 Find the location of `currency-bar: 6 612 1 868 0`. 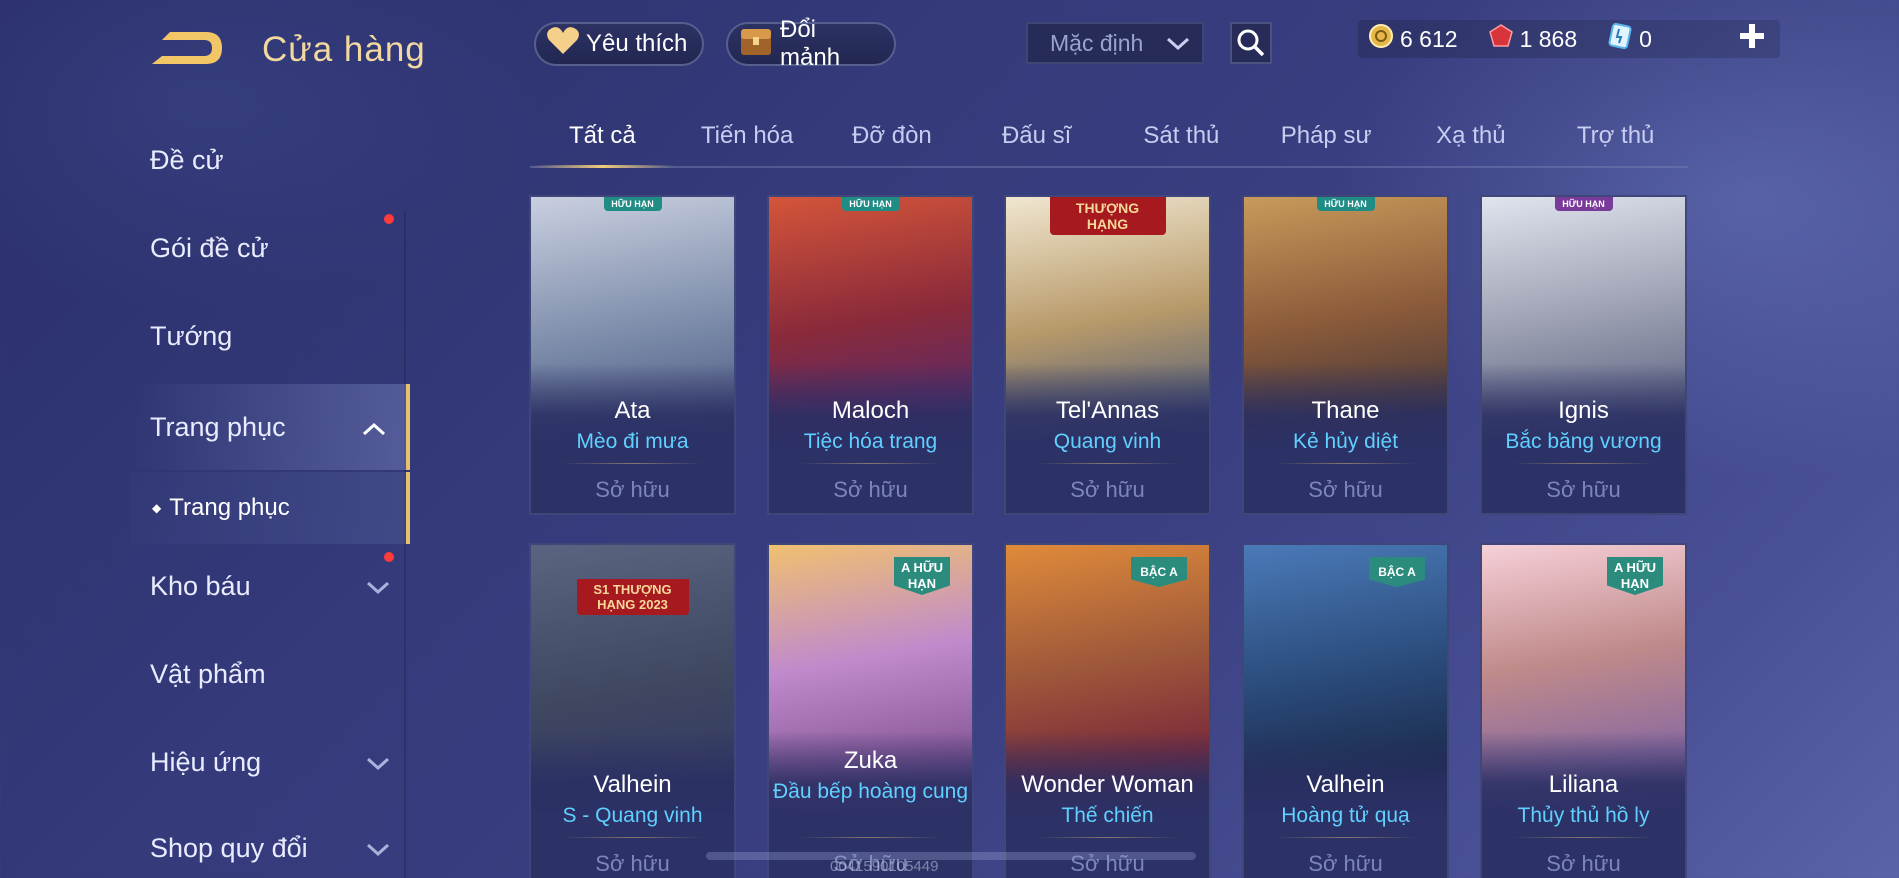

currency-bar: 6 612 1 868 0 is located at coordinates (1569, 39).